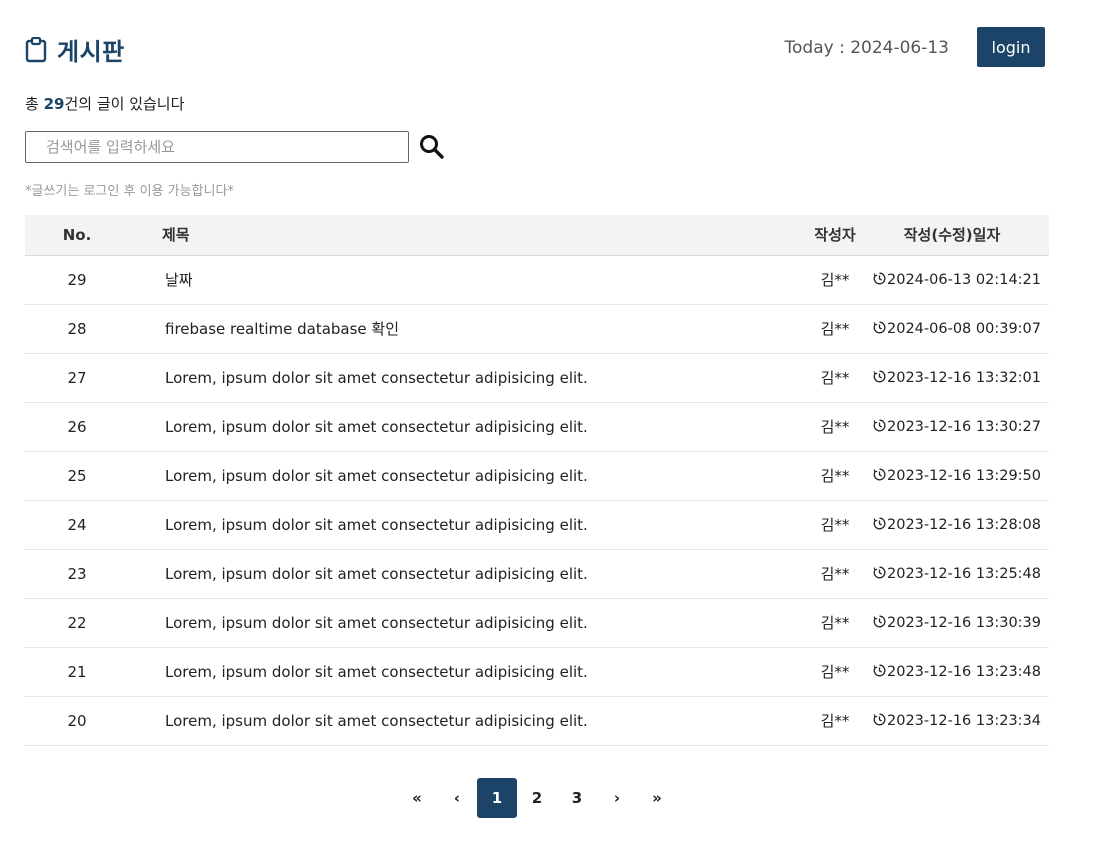  Describe the element at coordinates (34, 104) in the screenshot. I see `post-count-prefix: 총` at that location.